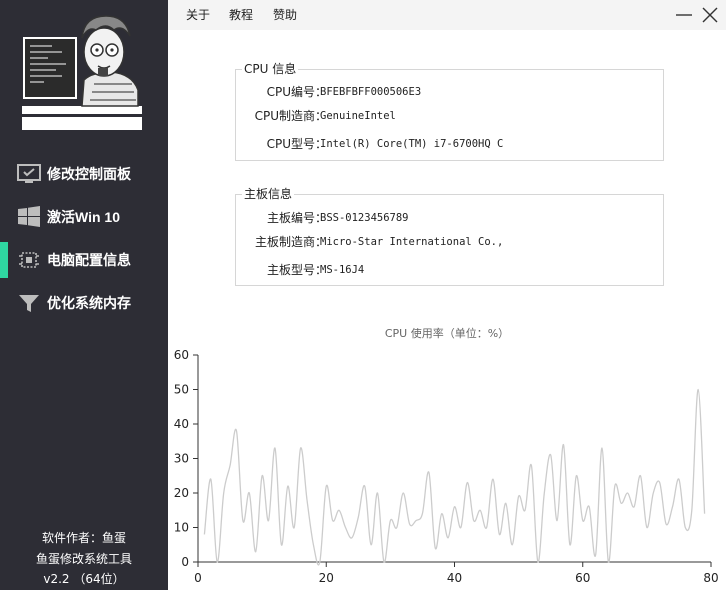 The width and height of the screenshot is (726, 590). Describe the element at coordinates (371, 92) in the screenshot. I see `cpu-id-value: BFEBFBFF000506E3` at that location.